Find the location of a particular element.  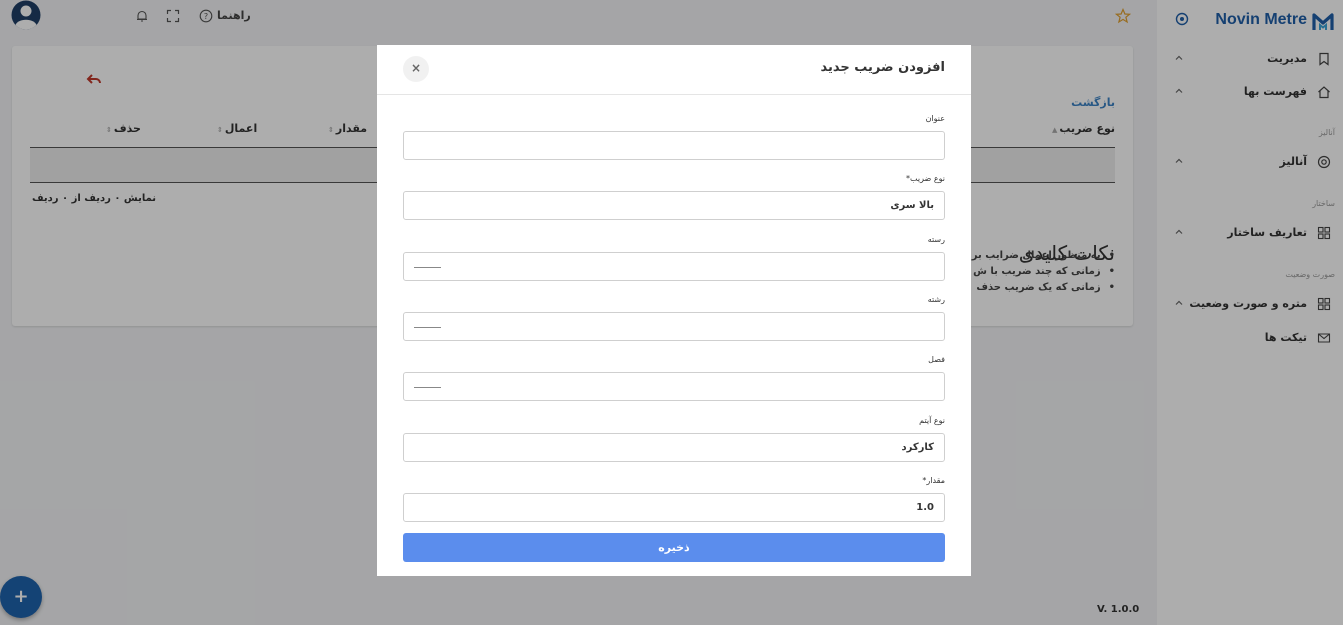

title-field is located at coordinates (674, 145).